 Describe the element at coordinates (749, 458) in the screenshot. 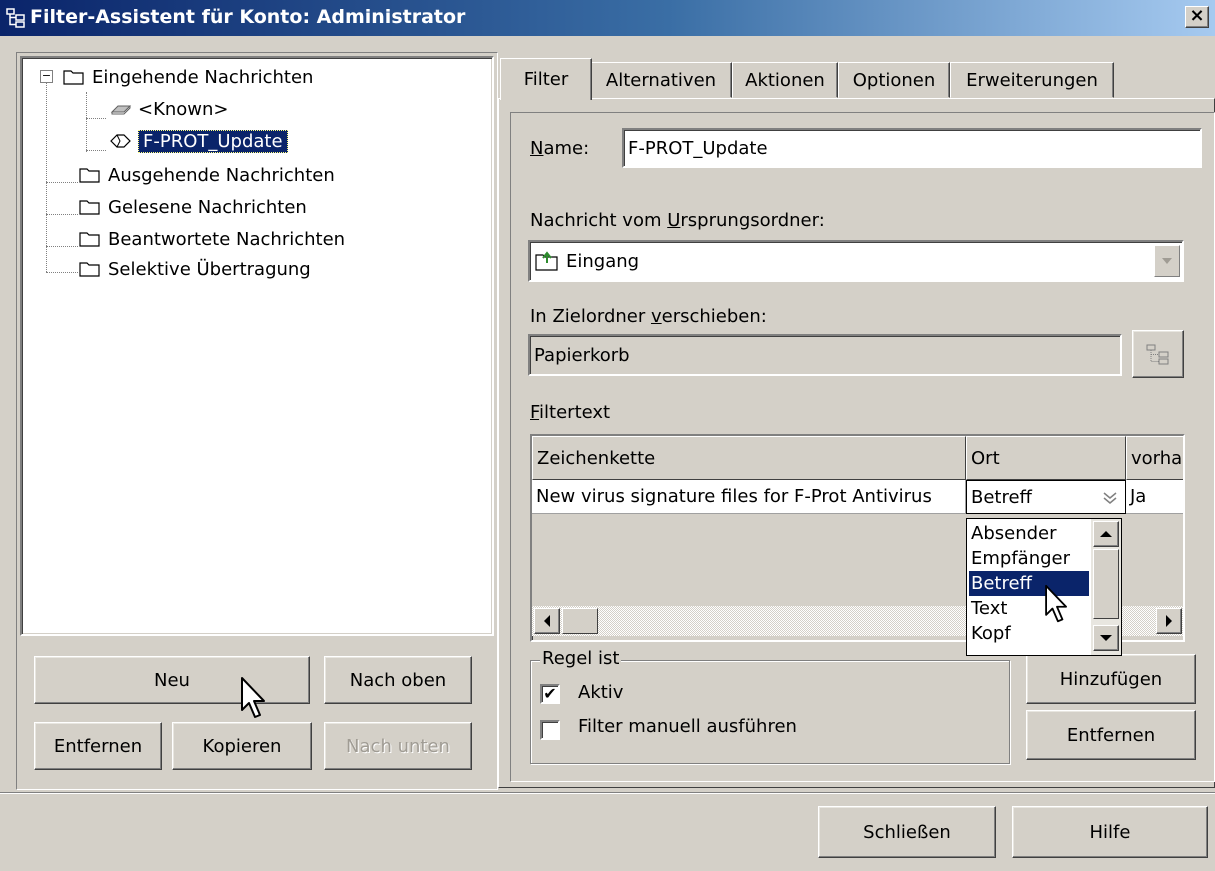

I see `column-header-zeichenkette: Zeichenkette` at that location.